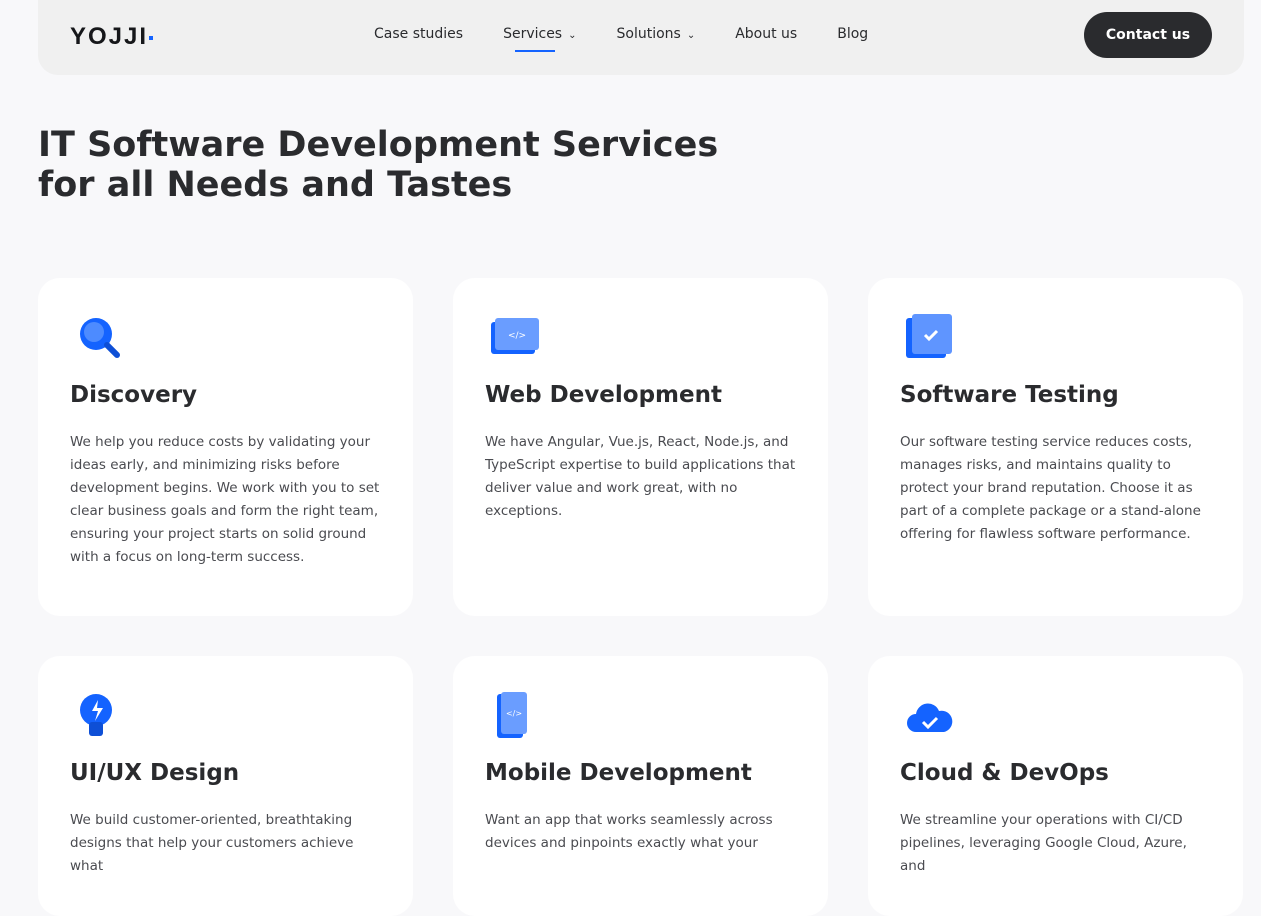  Describe the element at coordinates (1009, 395) in the screenshot. I see `card-title: Software Testing` at that location.